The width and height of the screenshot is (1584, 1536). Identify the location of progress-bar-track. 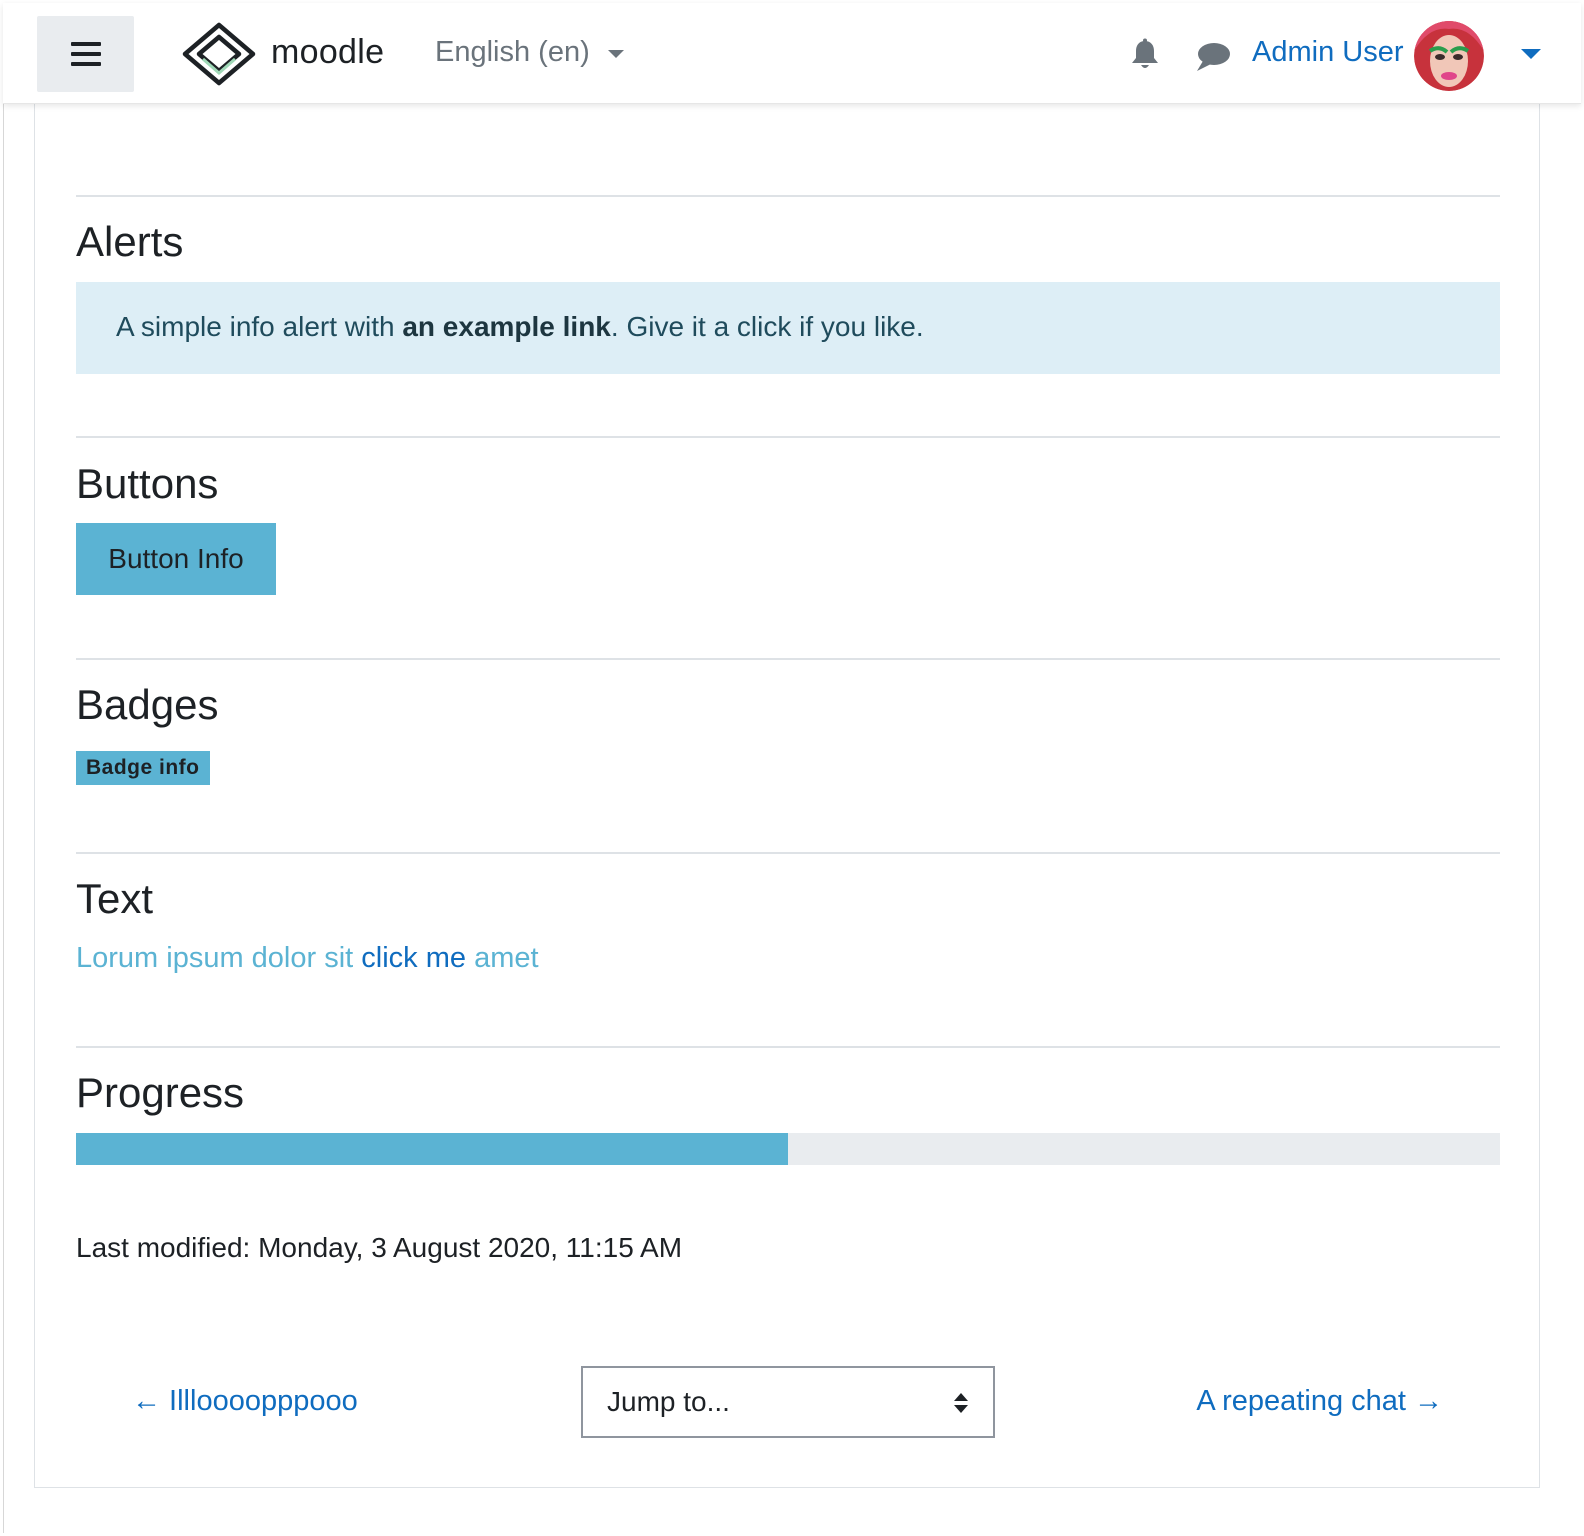
(788, 1149).